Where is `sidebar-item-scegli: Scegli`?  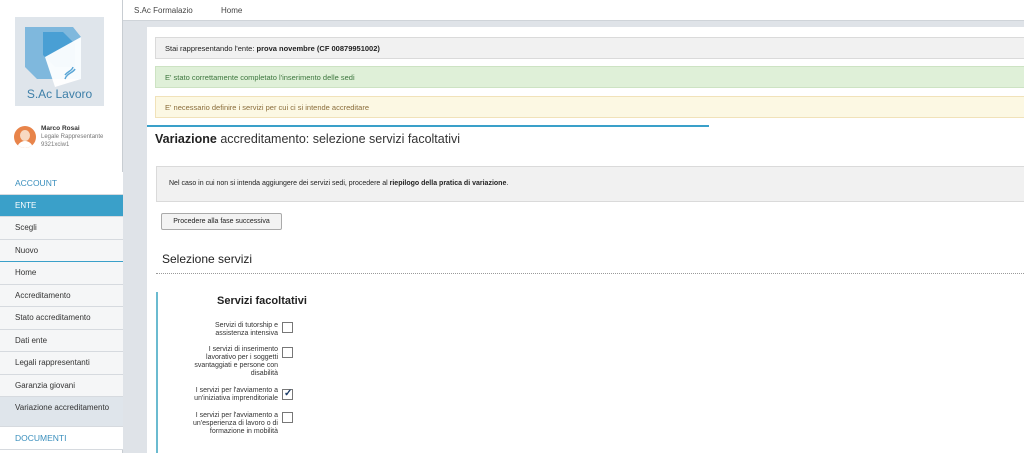 sidebar-item-scegli: Scegli is located at coordinates (61, 228).